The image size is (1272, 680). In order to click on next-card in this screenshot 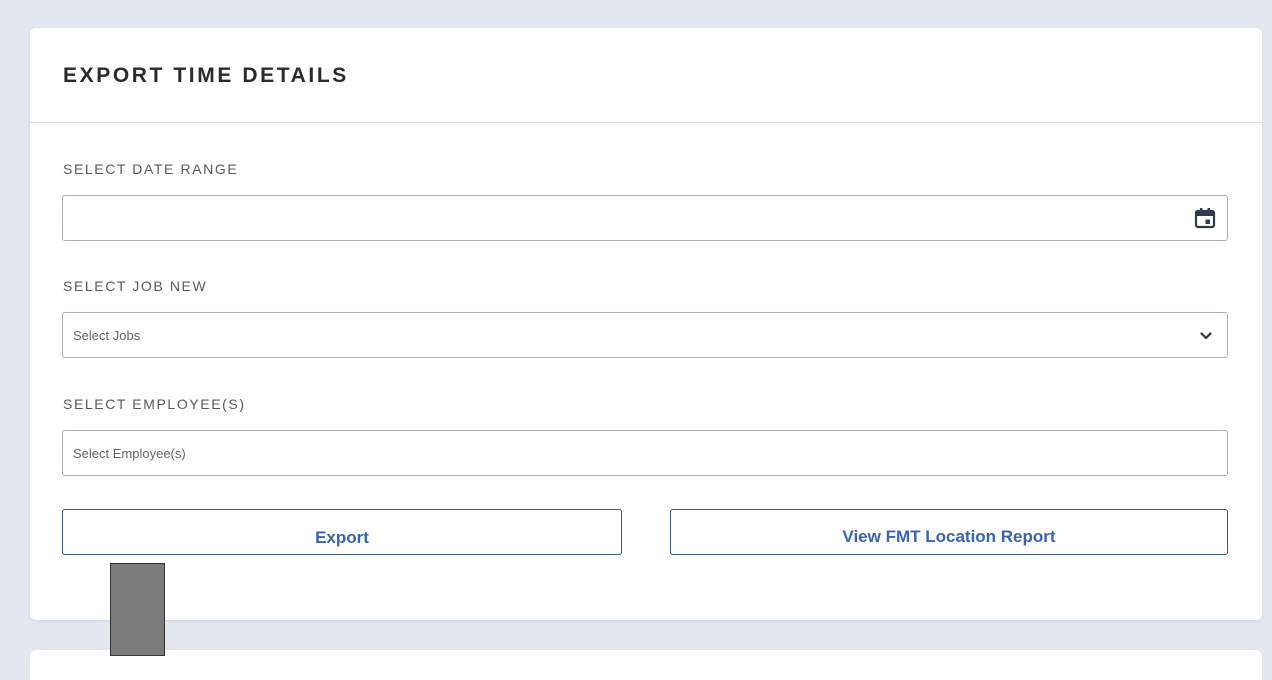, I will do `click(646, 665)`.